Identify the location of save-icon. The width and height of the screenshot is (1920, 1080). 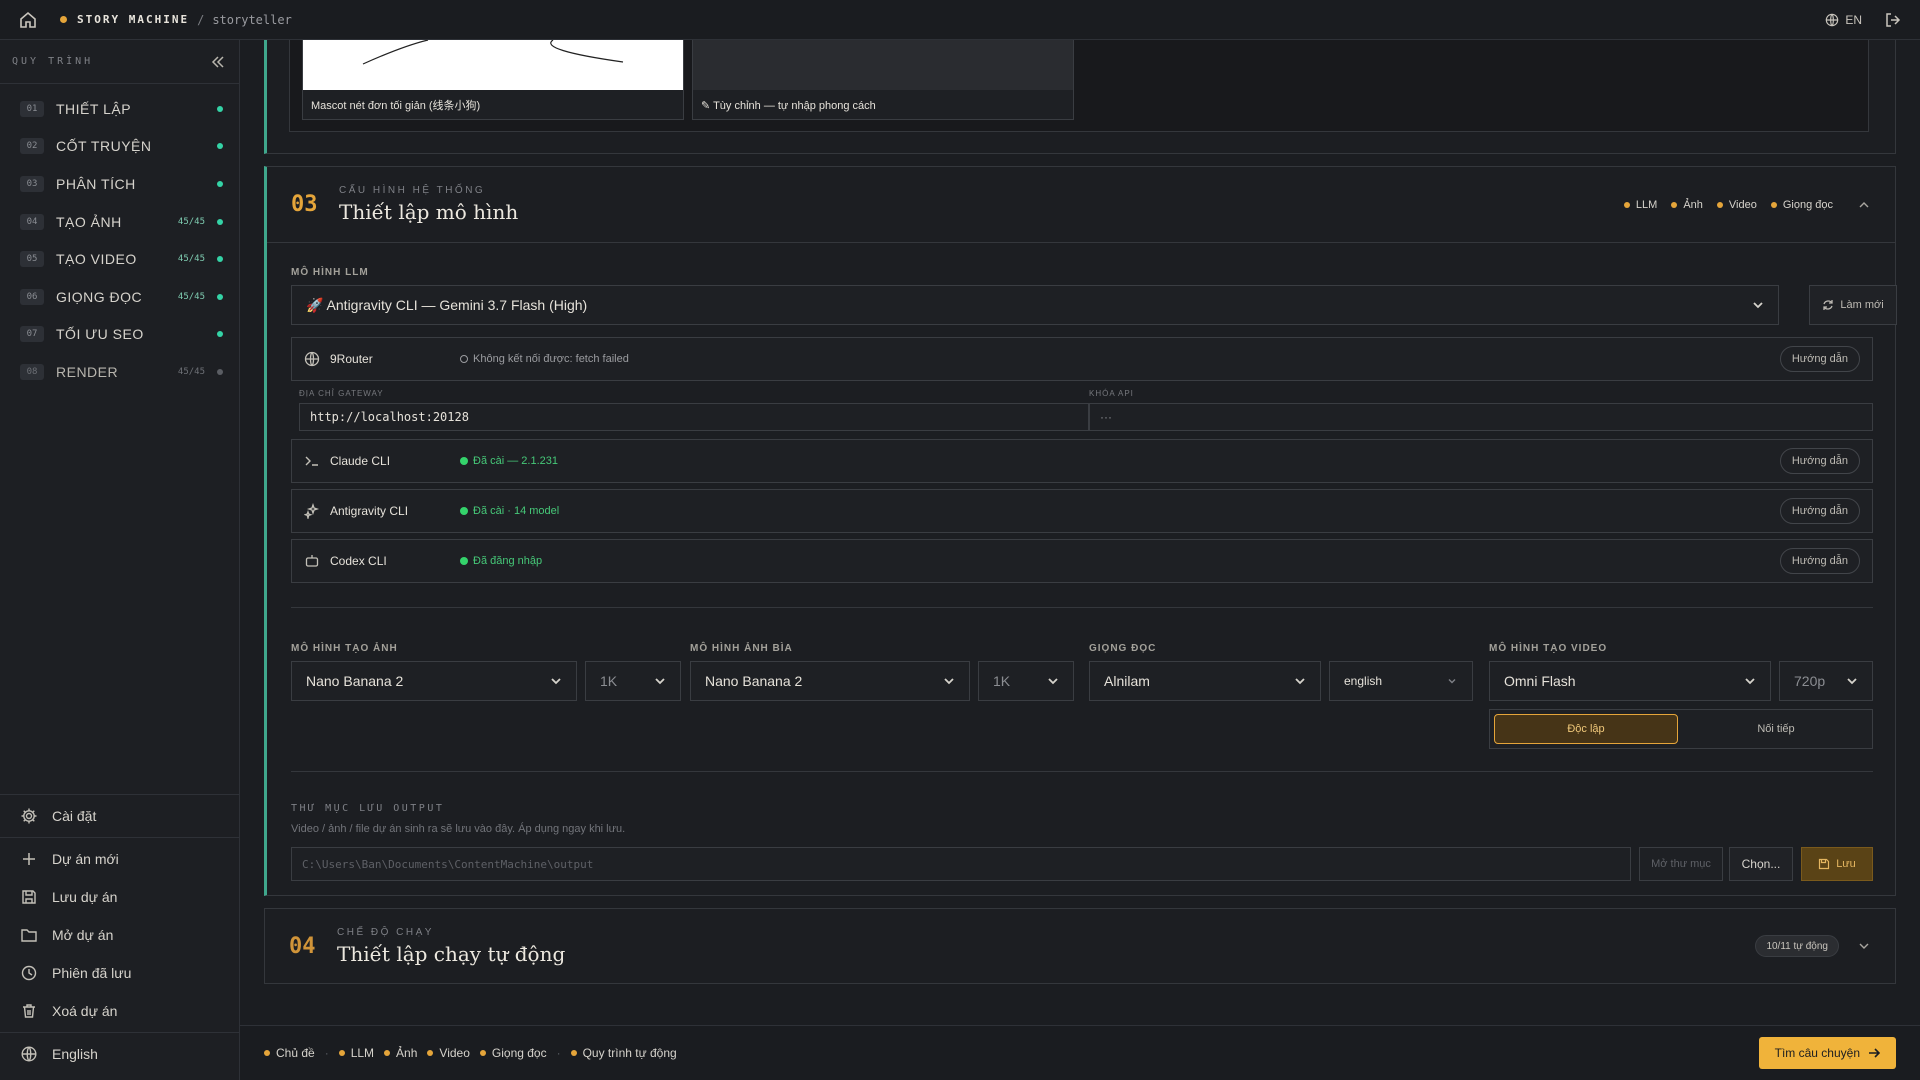
(1824, 864).